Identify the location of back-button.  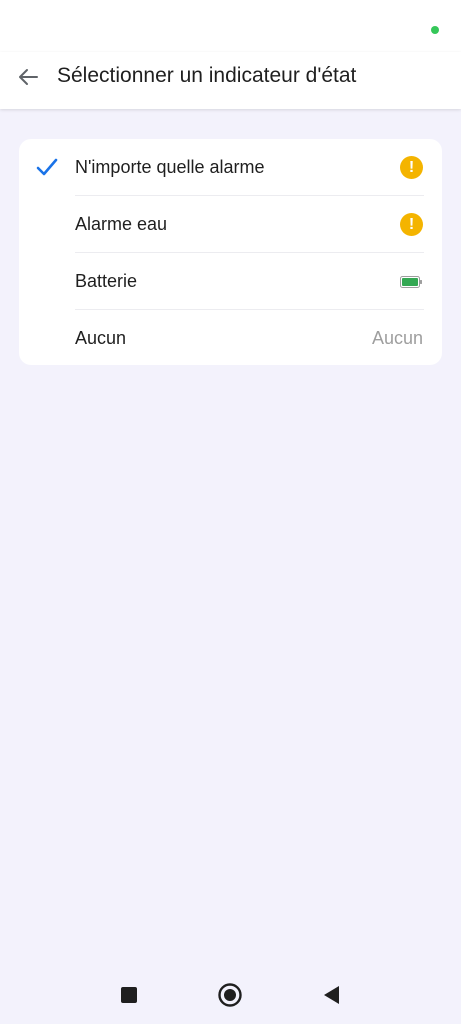
(28, 77).